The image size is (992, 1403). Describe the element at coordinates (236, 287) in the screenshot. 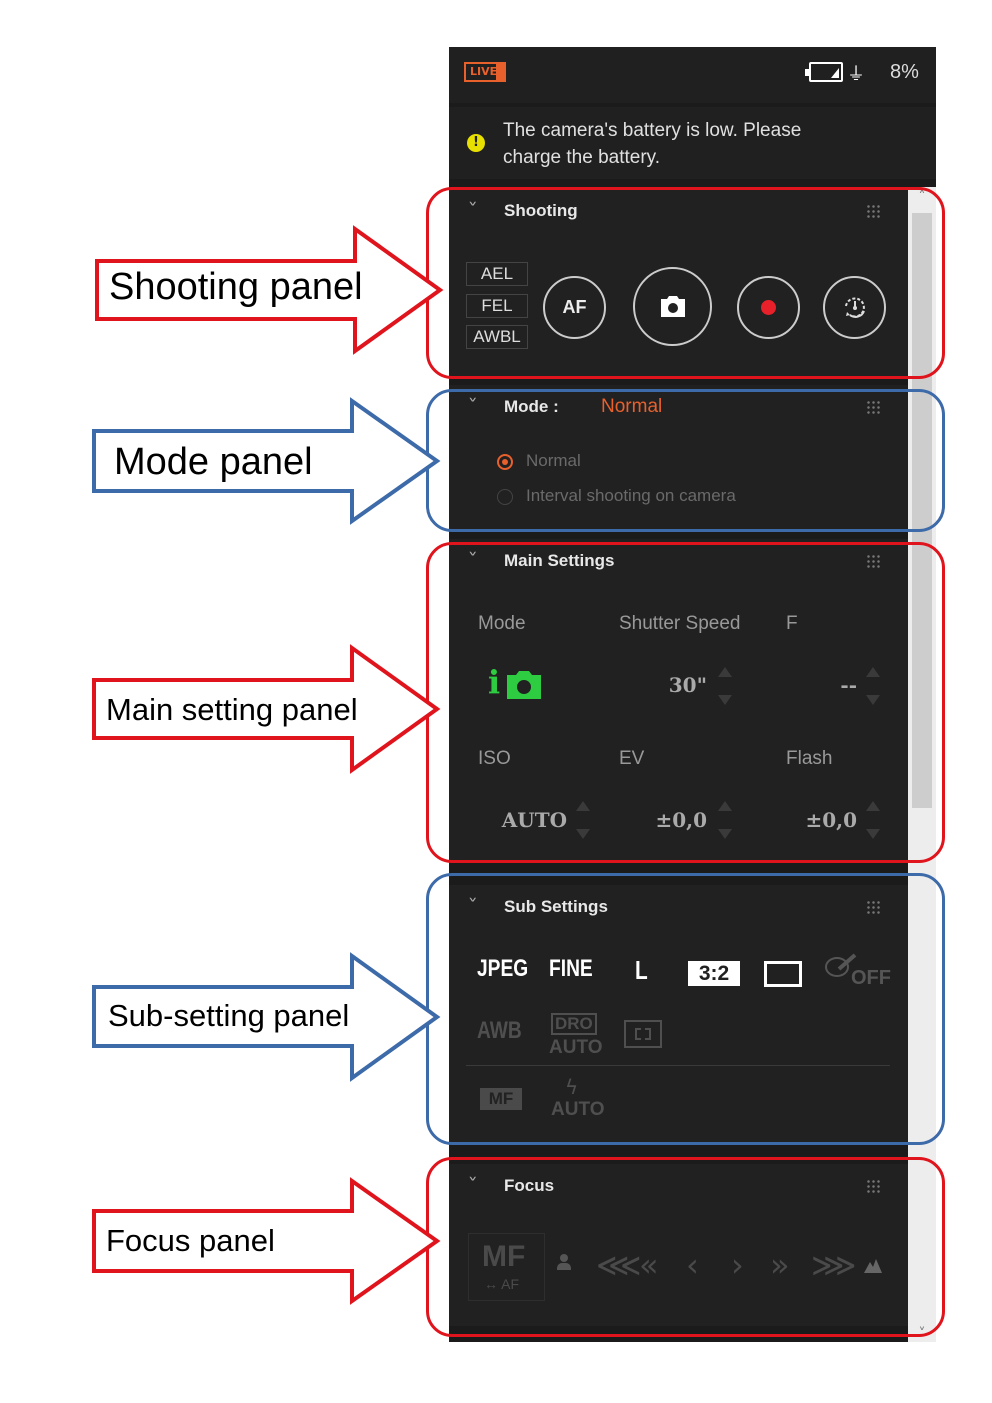

I see `shooting-panel-label: Shooting panel` at that location.